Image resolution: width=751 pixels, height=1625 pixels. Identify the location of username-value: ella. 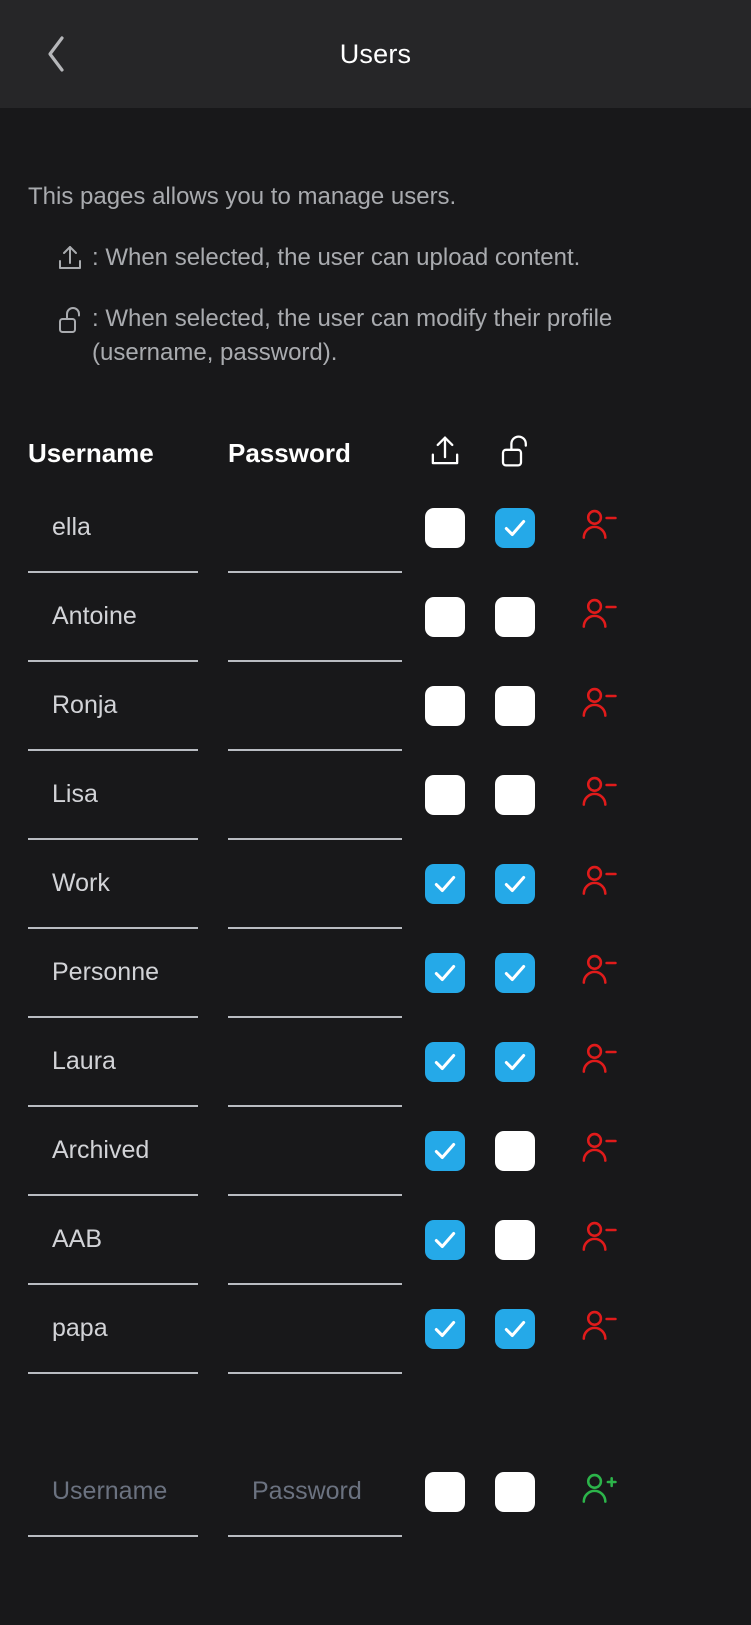
(71, 527).